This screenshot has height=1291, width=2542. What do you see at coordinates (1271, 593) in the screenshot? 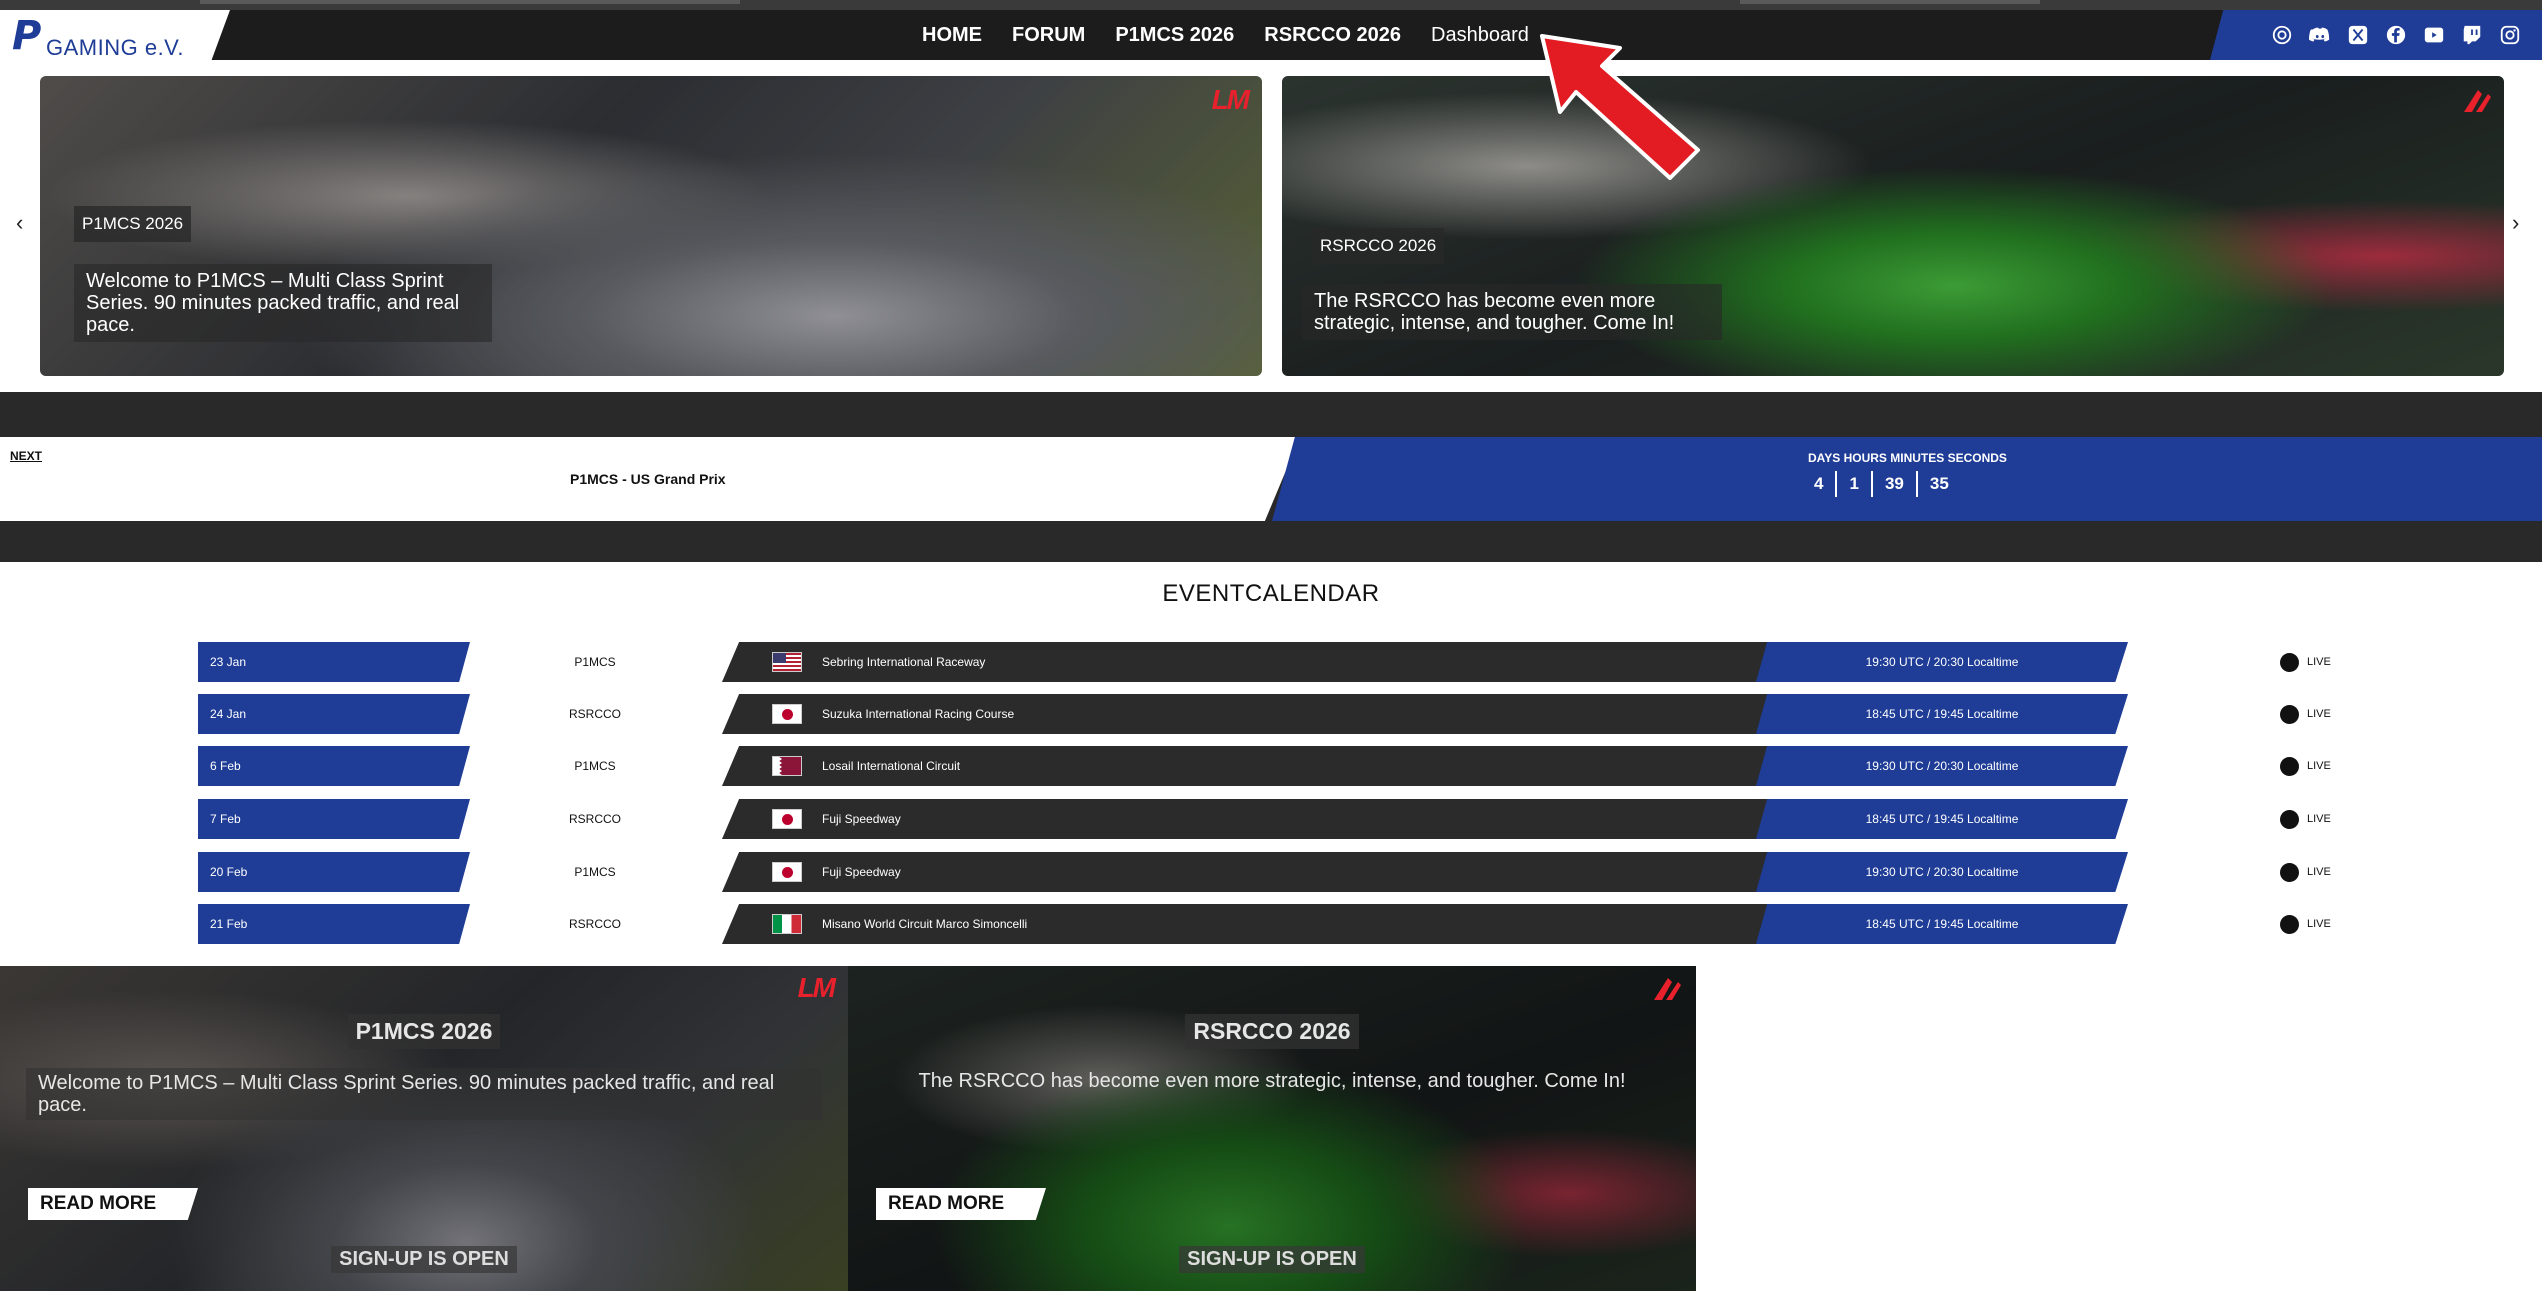
I see `event-calendar-title: EVENTCALENDAR` at bounding box center [1271, 593].